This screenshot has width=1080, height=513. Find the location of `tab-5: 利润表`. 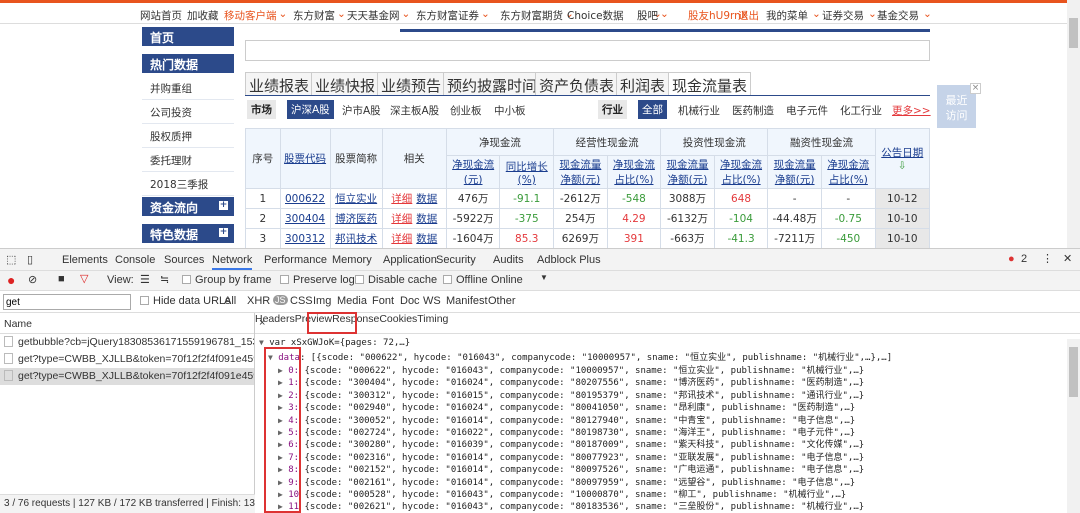

tab-5: 利润表 is located at coordinates (643, 84).